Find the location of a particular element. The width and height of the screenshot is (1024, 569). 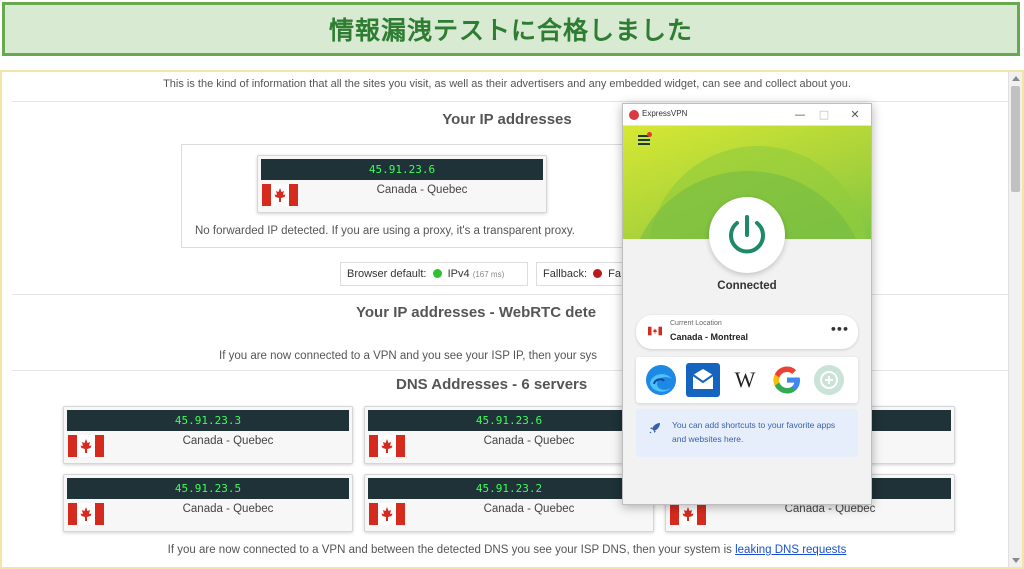

add-shortcut-icon is located at coordinates (829, 380).